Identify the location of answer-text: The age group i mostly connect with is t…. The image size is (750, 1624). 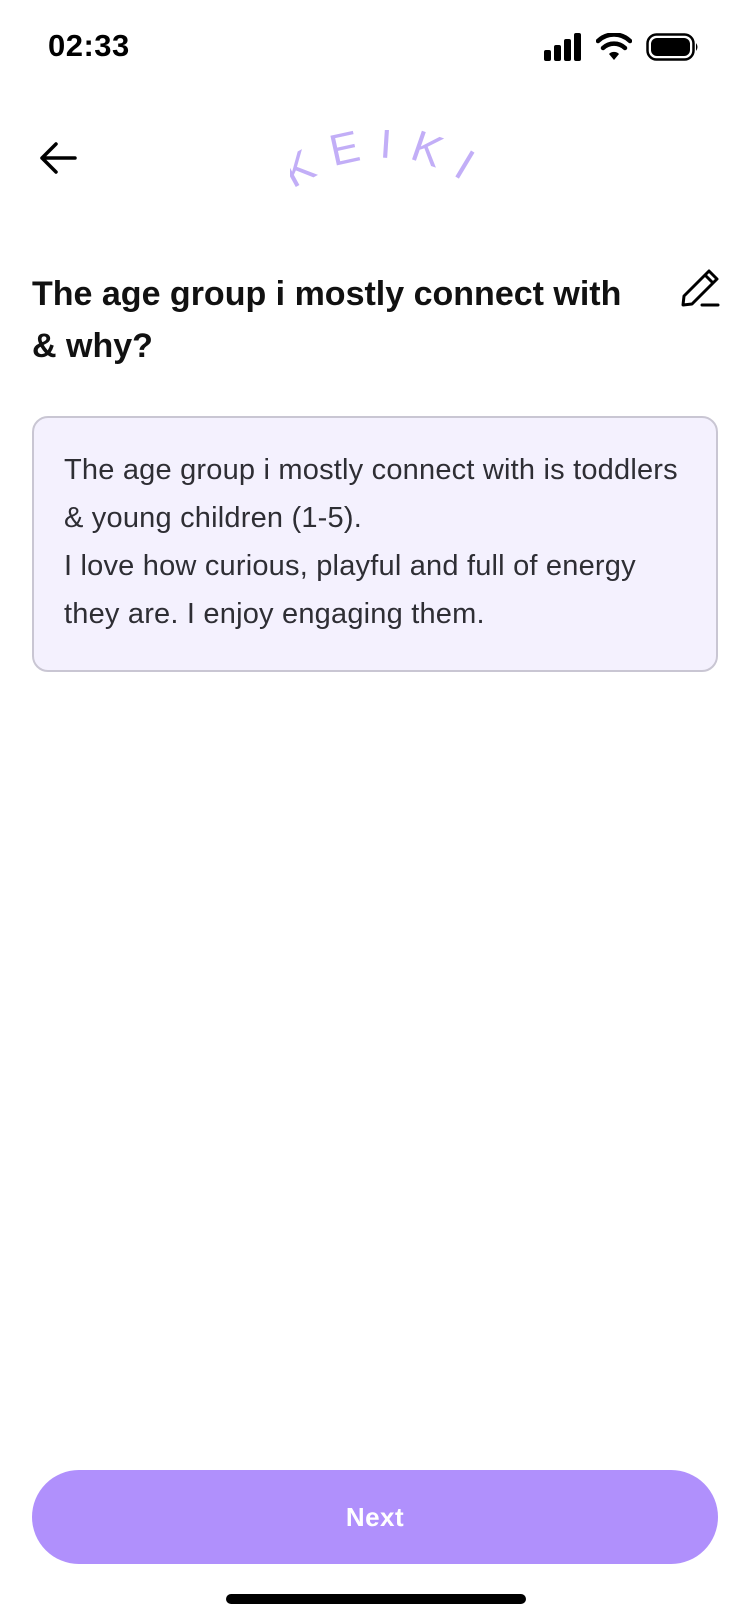
(371, 542).